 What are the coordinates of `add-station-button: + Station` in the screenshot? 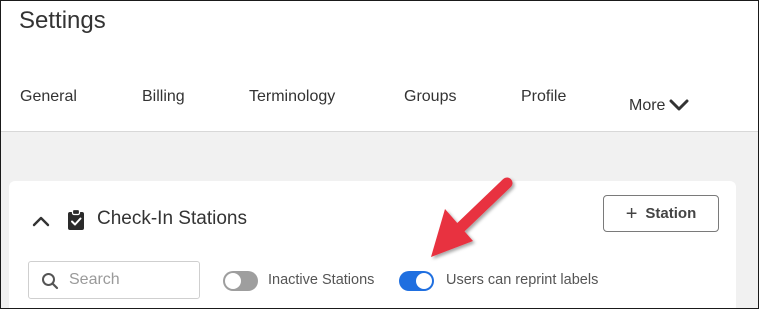 It's located at (661, 213).